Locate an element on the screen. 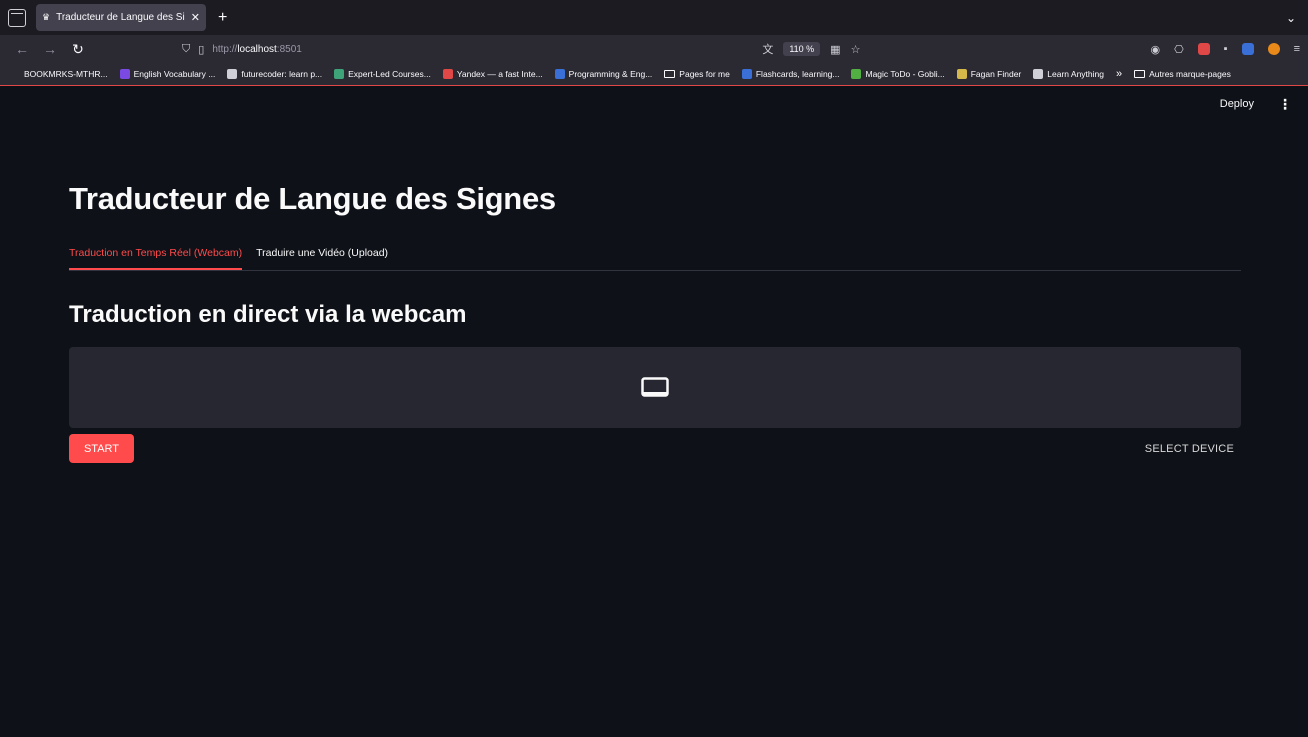 The height and width of the screenshot is (737, 1308). chevron-down-icon: ⌄ is located at coordinates (1291, 18).